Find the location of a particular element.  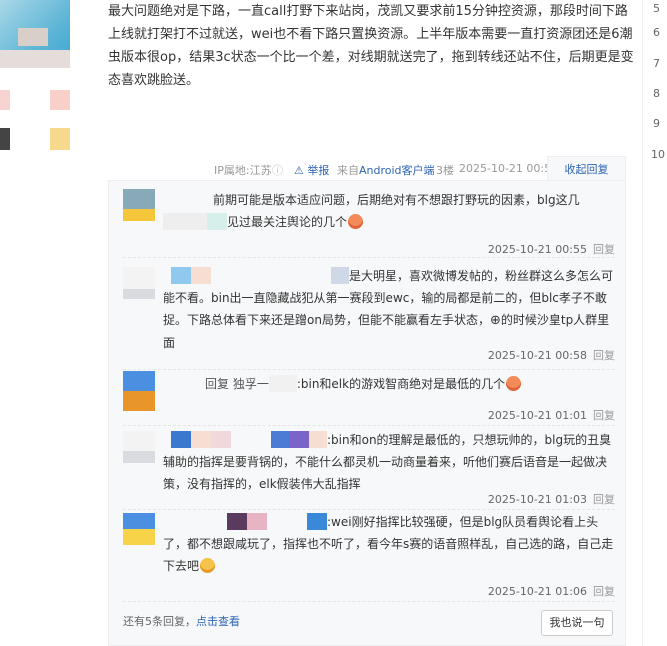

page-number: 5 is located at coordinates (656, 8).